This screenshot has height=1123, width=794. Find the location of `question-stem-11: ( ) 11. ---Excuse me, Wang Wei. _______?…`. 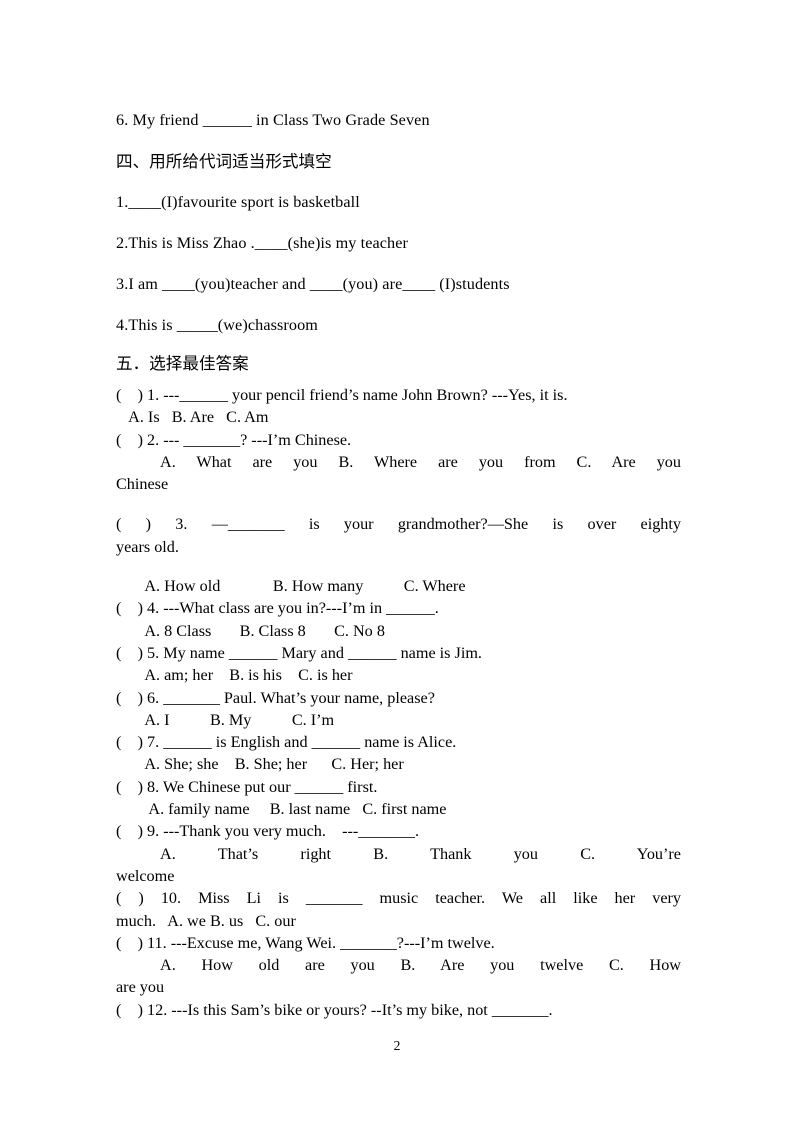

question-stem-11: ( ) 11. ---Excuse me, Wang Wei. _______?… is located at coordinates (305, 942).